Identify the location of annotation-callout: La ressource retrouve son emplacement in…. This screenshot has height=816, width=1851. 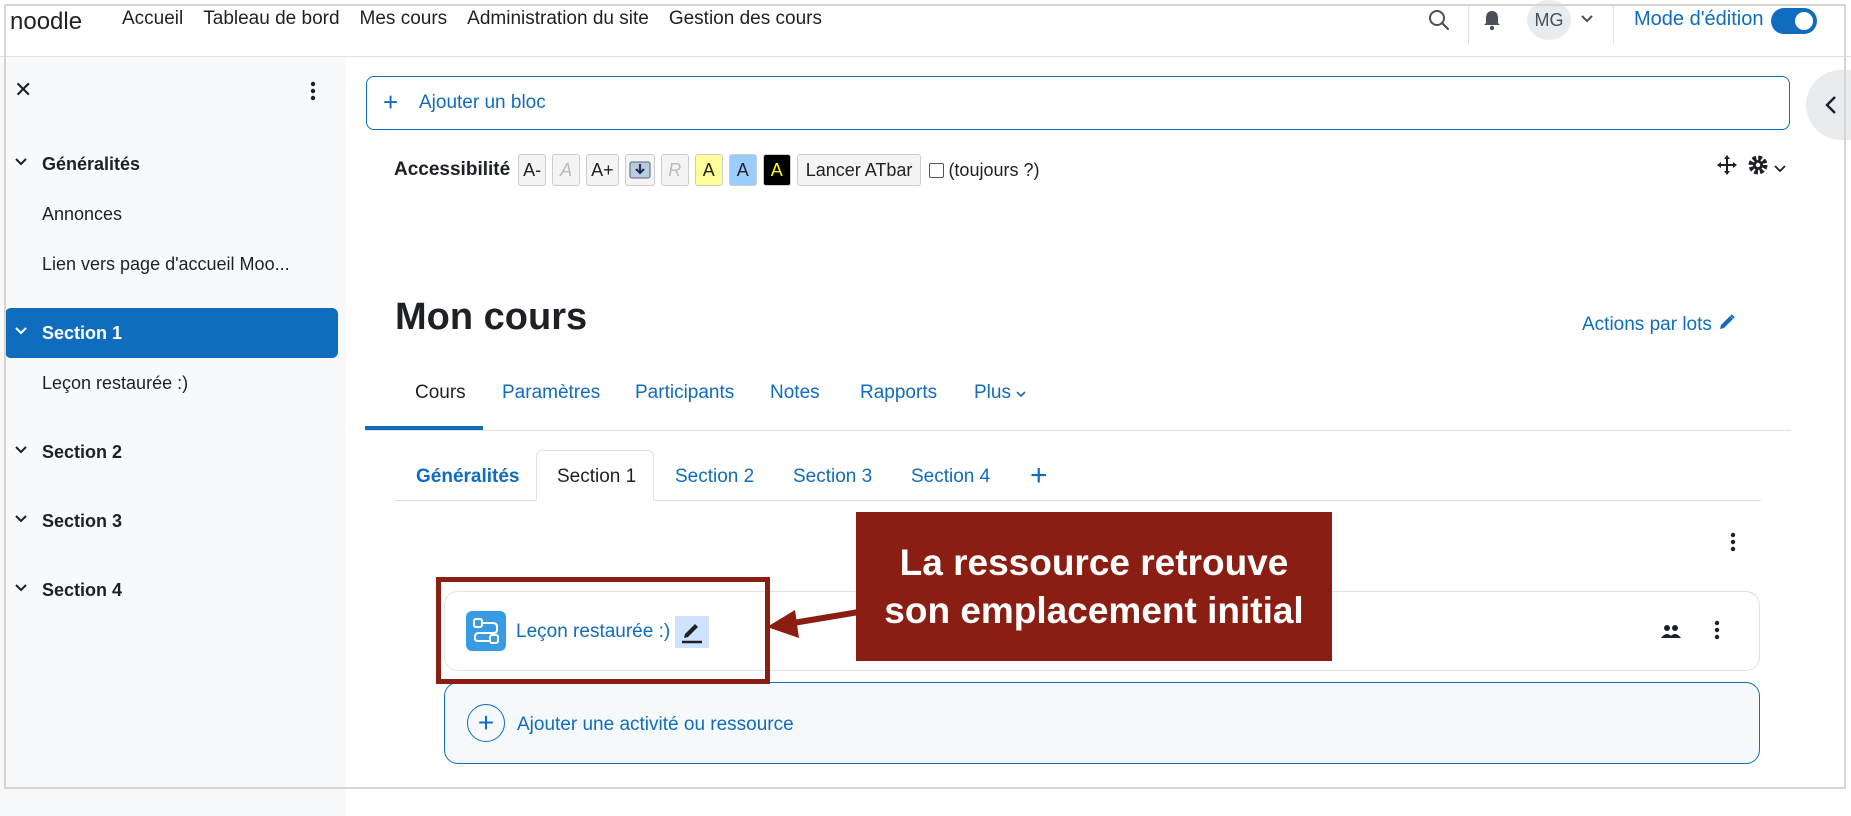
(1094, 586).